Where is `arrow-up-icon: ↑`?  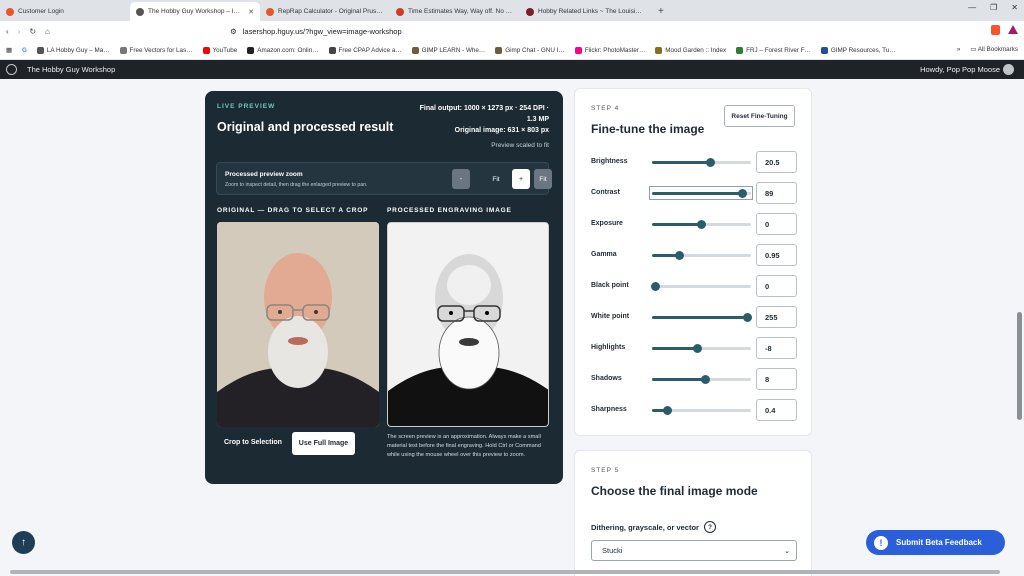
arrow-up-icon: ↑ is located at coordinates (23, 542).